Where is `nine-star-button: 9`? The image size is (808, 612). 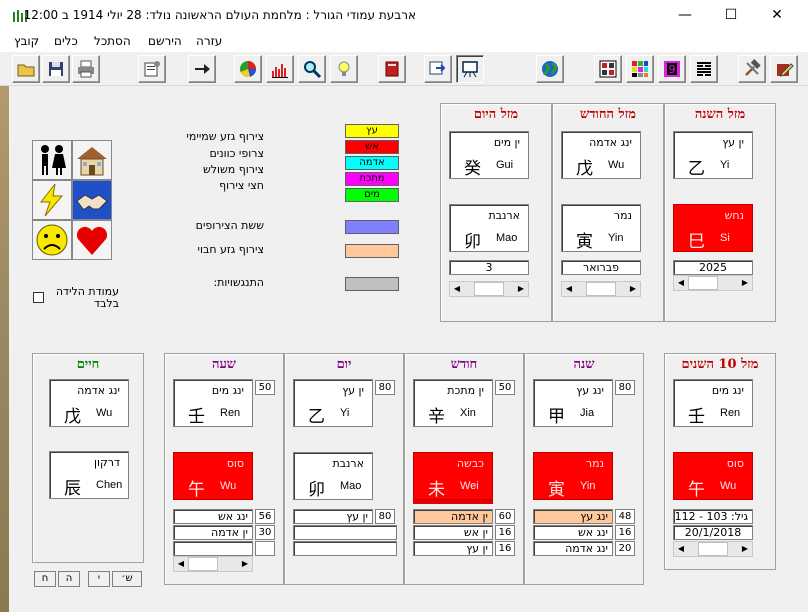 nine-star-button: 9 is located at coordinates (672, 69).